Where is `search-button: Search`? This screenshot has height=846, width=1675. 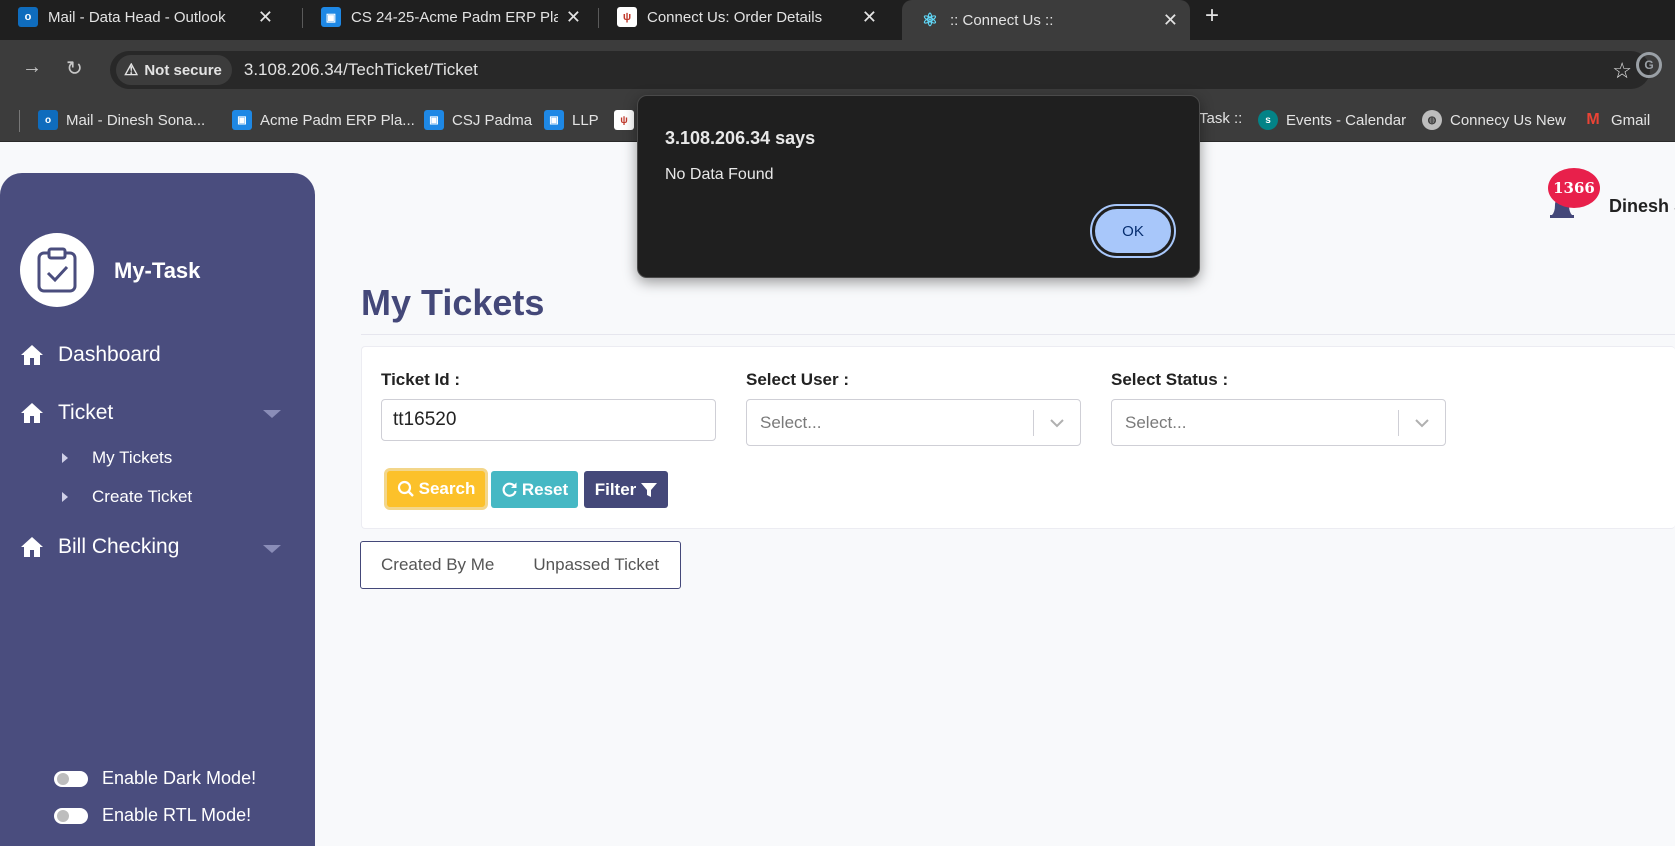 search-button: Search is located at coordinates (436, 489).